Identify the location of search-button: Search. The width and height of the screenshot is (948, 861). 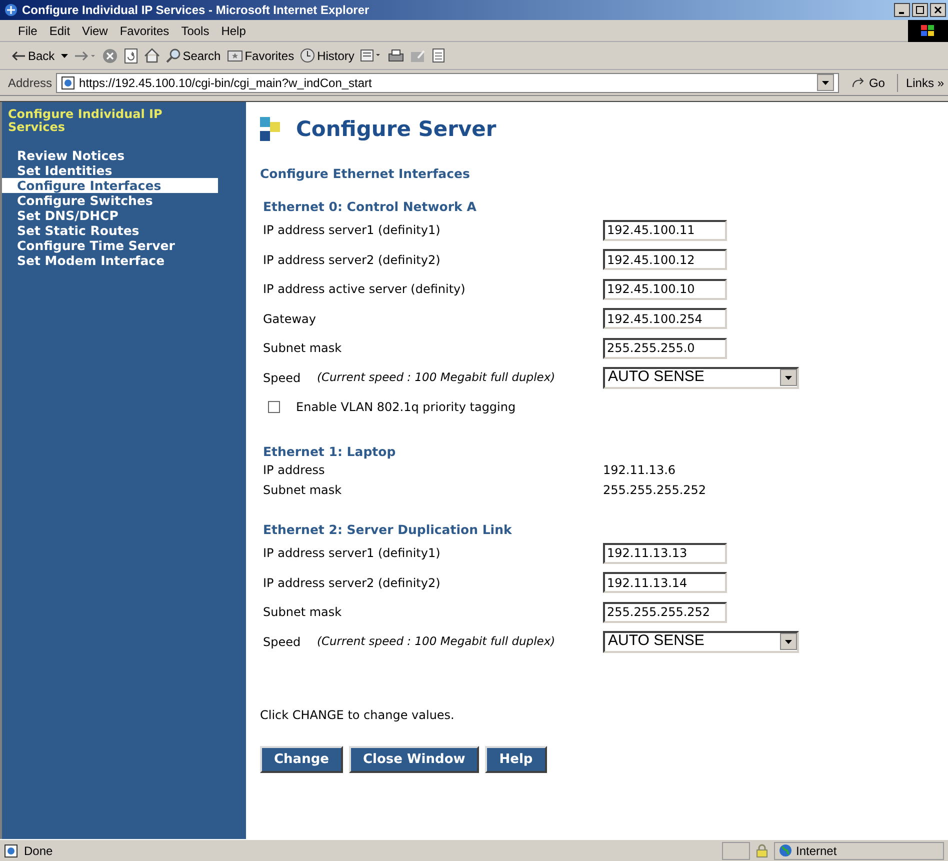
(193, 55).